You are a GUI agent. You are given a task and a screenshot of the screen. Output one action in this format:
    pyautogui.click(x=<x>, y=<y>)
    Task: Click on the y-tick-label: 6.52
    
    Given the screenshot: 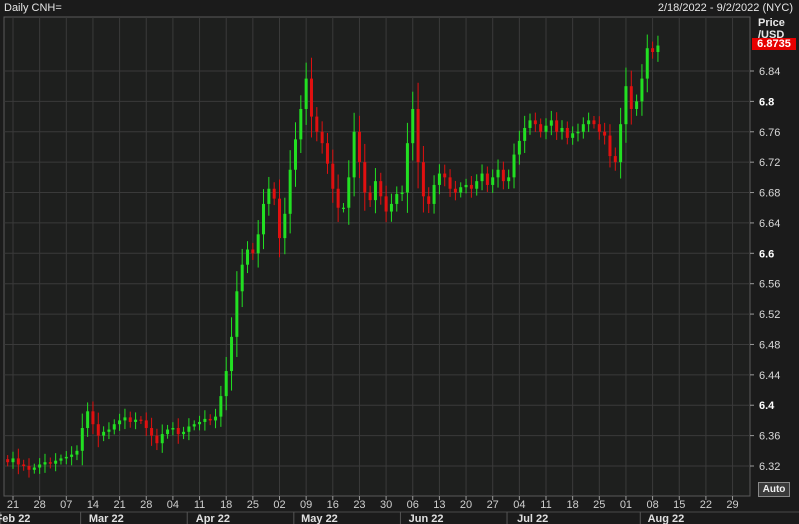 What is the action you would take?
    pyautogui.click(x=769, y=315)
    